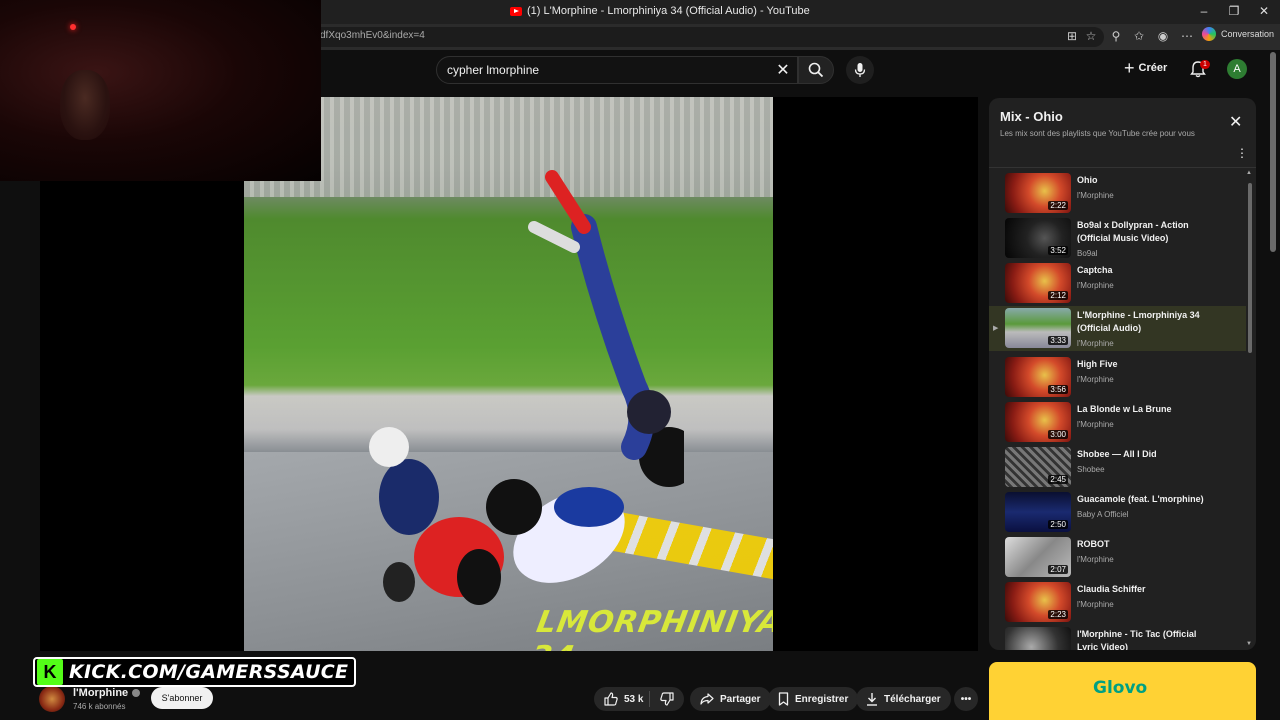 Image resolution: width=1280 pixels, height=720 pixels. What do you see at coordinates (1058, 479) in the screenshot?
I see `duration-badge: 2:45` at bounding box center [1058, 479].